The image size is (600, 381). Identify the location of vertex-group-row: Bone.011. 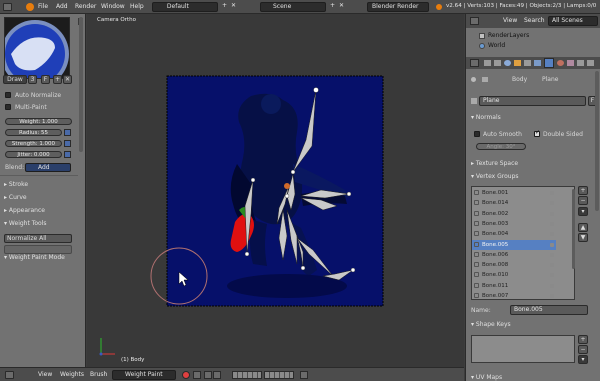
(514, 286).